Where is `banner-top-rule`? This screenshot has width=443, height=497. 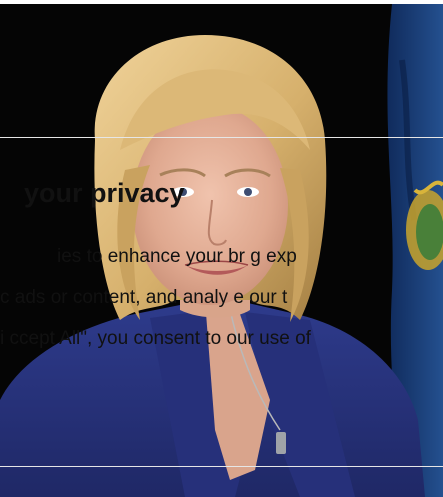
banner-top-rule is located at coordinates (221, 137).